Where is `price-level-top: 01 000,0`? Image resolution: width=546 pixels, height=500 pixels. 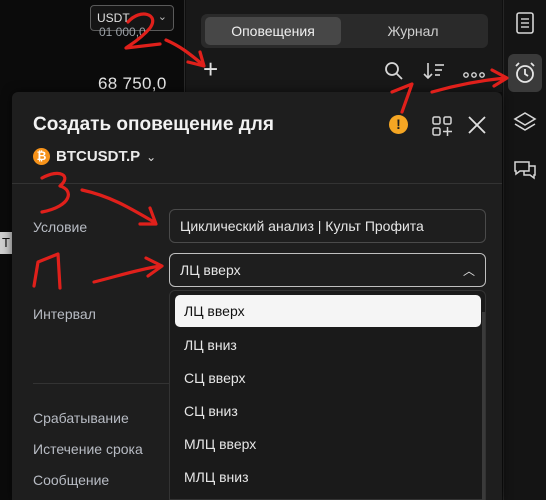
price-level-top: 01 000,0 is located at coordinates (122, 32).